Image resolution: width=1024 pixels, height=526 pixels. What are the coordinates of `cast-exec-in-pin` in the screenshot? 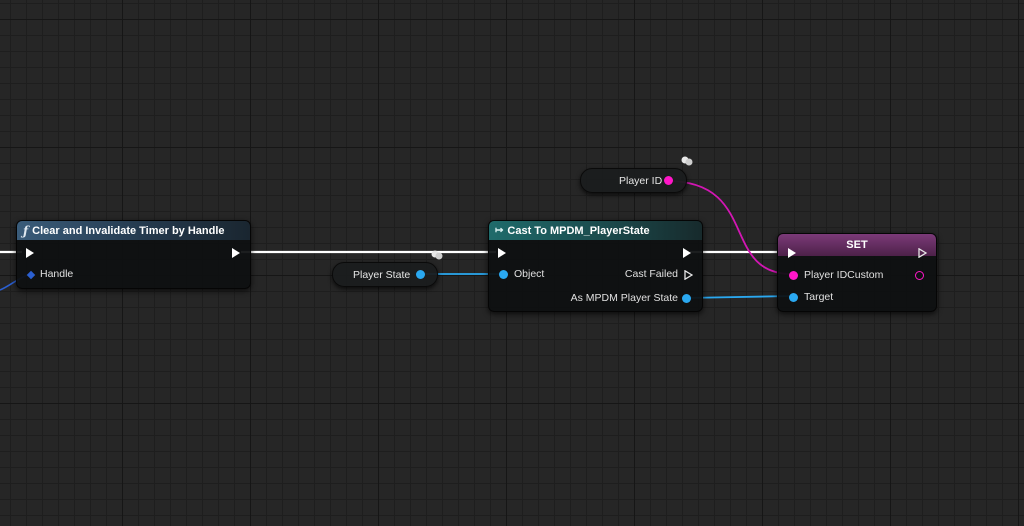 It's located at (502, 253).